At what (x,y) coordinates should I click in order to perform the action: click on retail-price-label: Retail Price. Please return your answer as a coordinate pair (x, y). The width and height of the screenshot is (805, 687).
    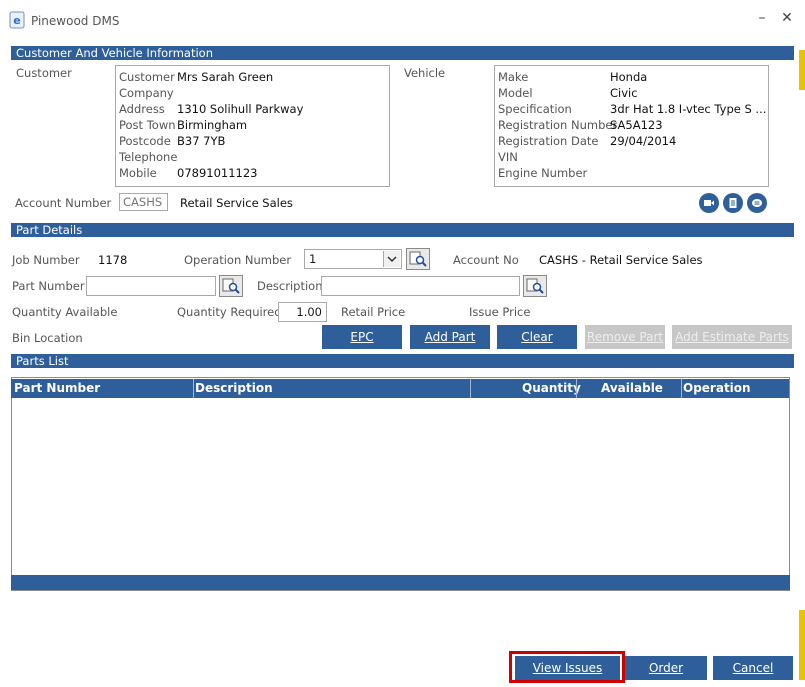
    Looking at the image, I should click on (373, 312).